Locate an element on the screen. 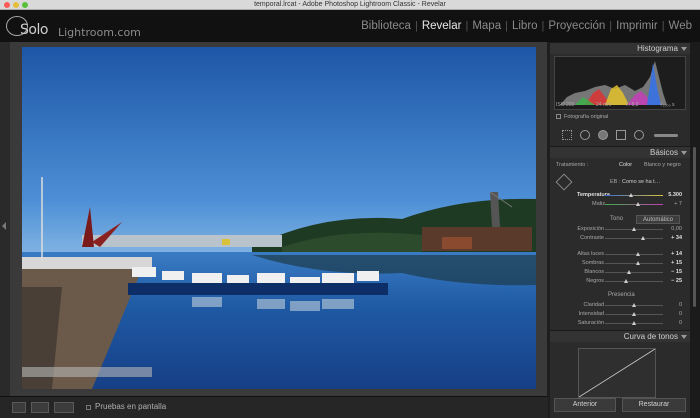  tool-strip is located at coordinates (620, 135).